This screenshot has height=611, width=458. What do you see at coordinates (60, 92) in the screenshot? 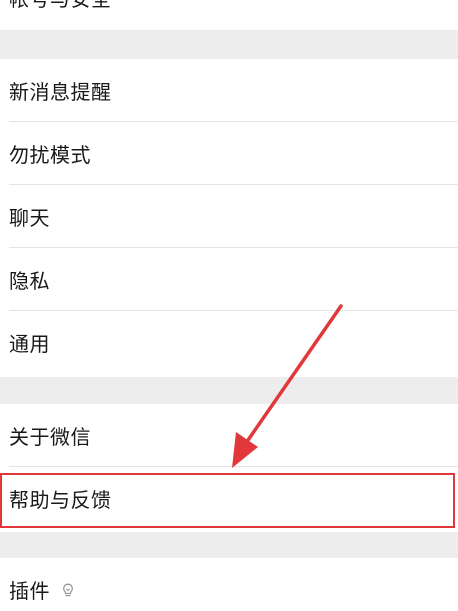
I see `settings-item-label: 新消息提醒` at bounding box center [60, 92].